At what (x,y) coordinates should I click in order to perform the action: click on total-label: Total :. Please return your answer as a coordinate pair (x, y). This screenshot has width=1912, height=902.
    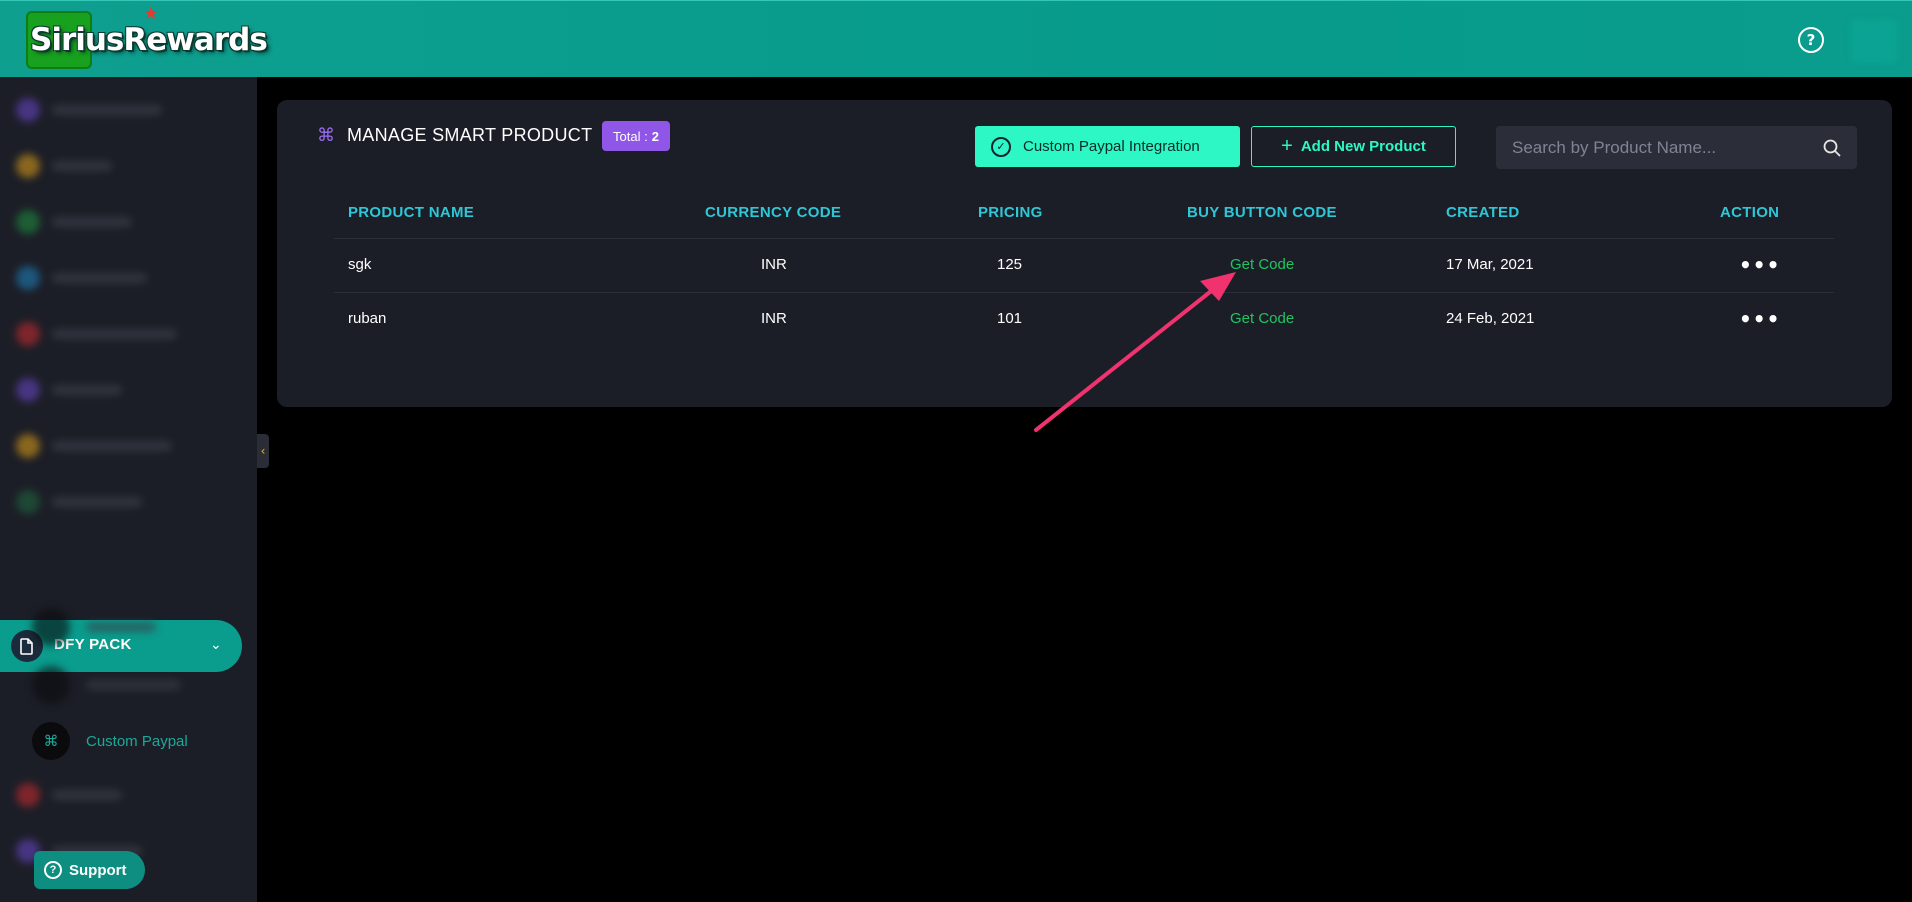
    Looking at the image, I should click on (630, 136).